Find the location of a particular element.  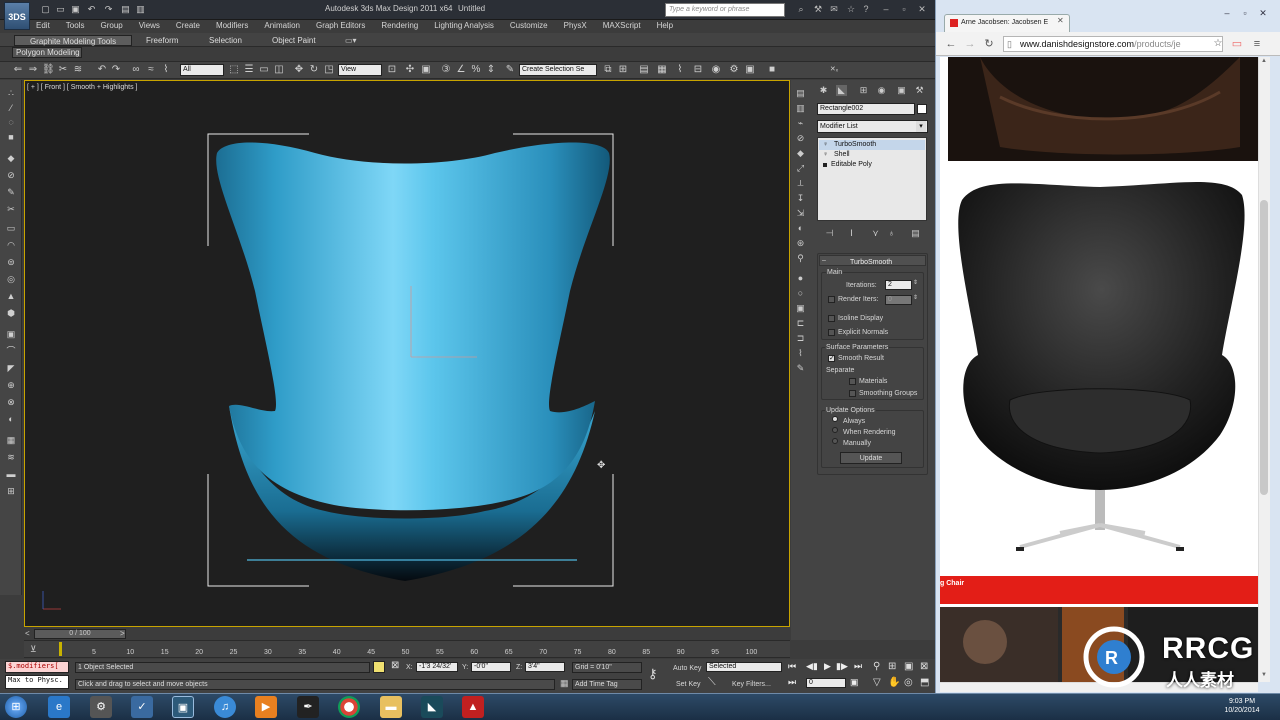

tab-close-icon: ✕ is located at coordinates (1060, 20).